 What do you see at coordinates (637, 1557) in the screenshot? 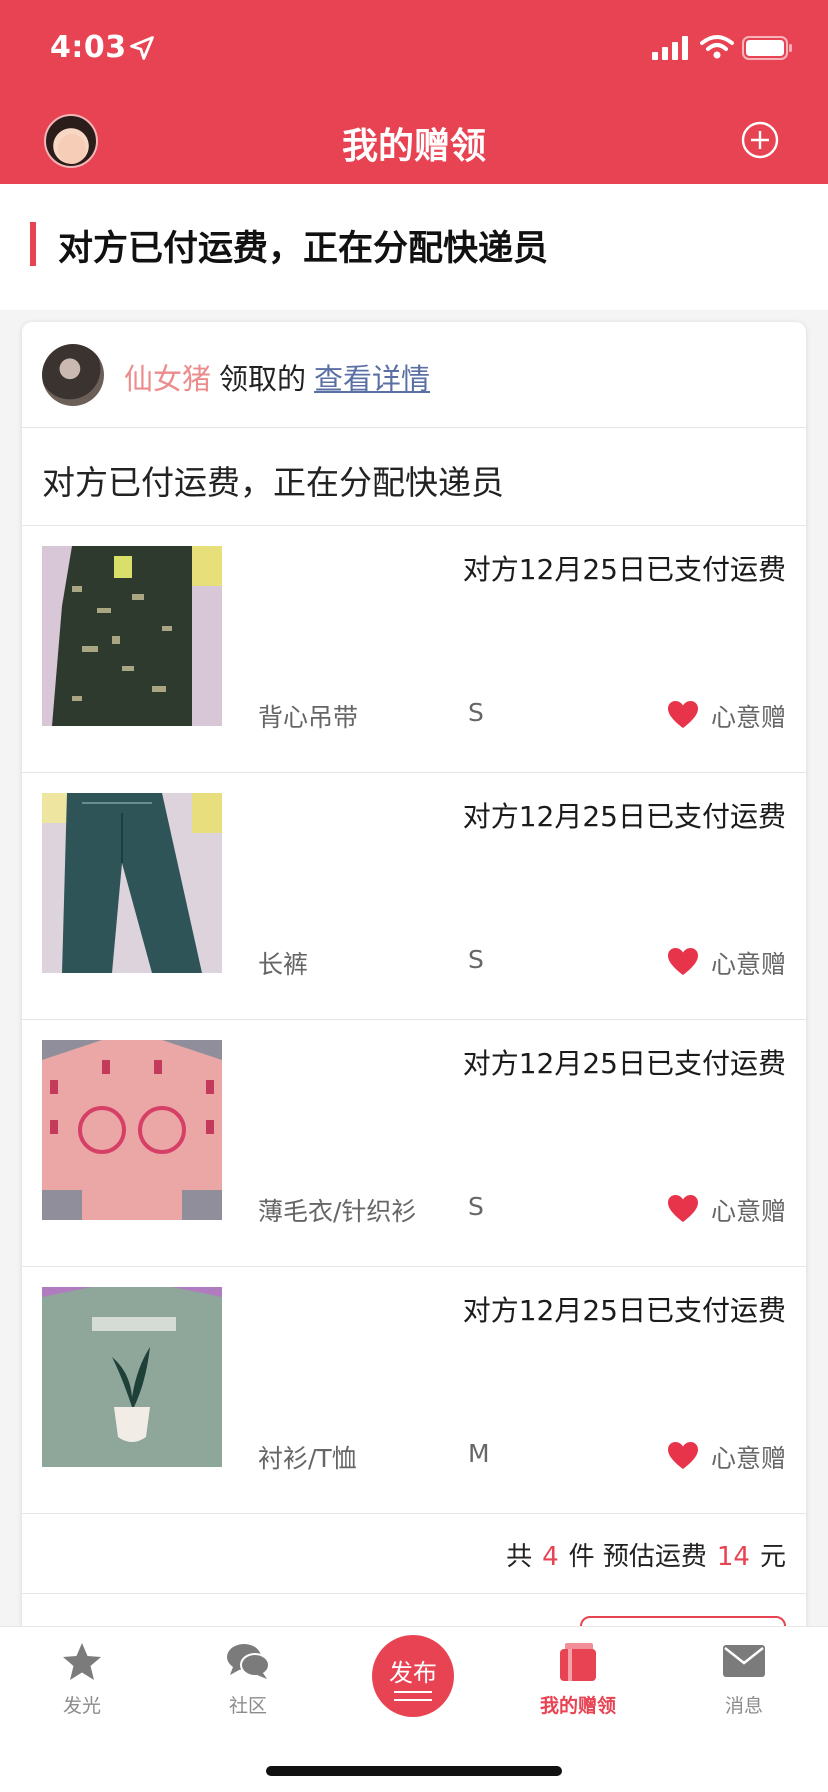
I see `summary-count-unit: 件 预估运费` at bounding box center [637, 1557].